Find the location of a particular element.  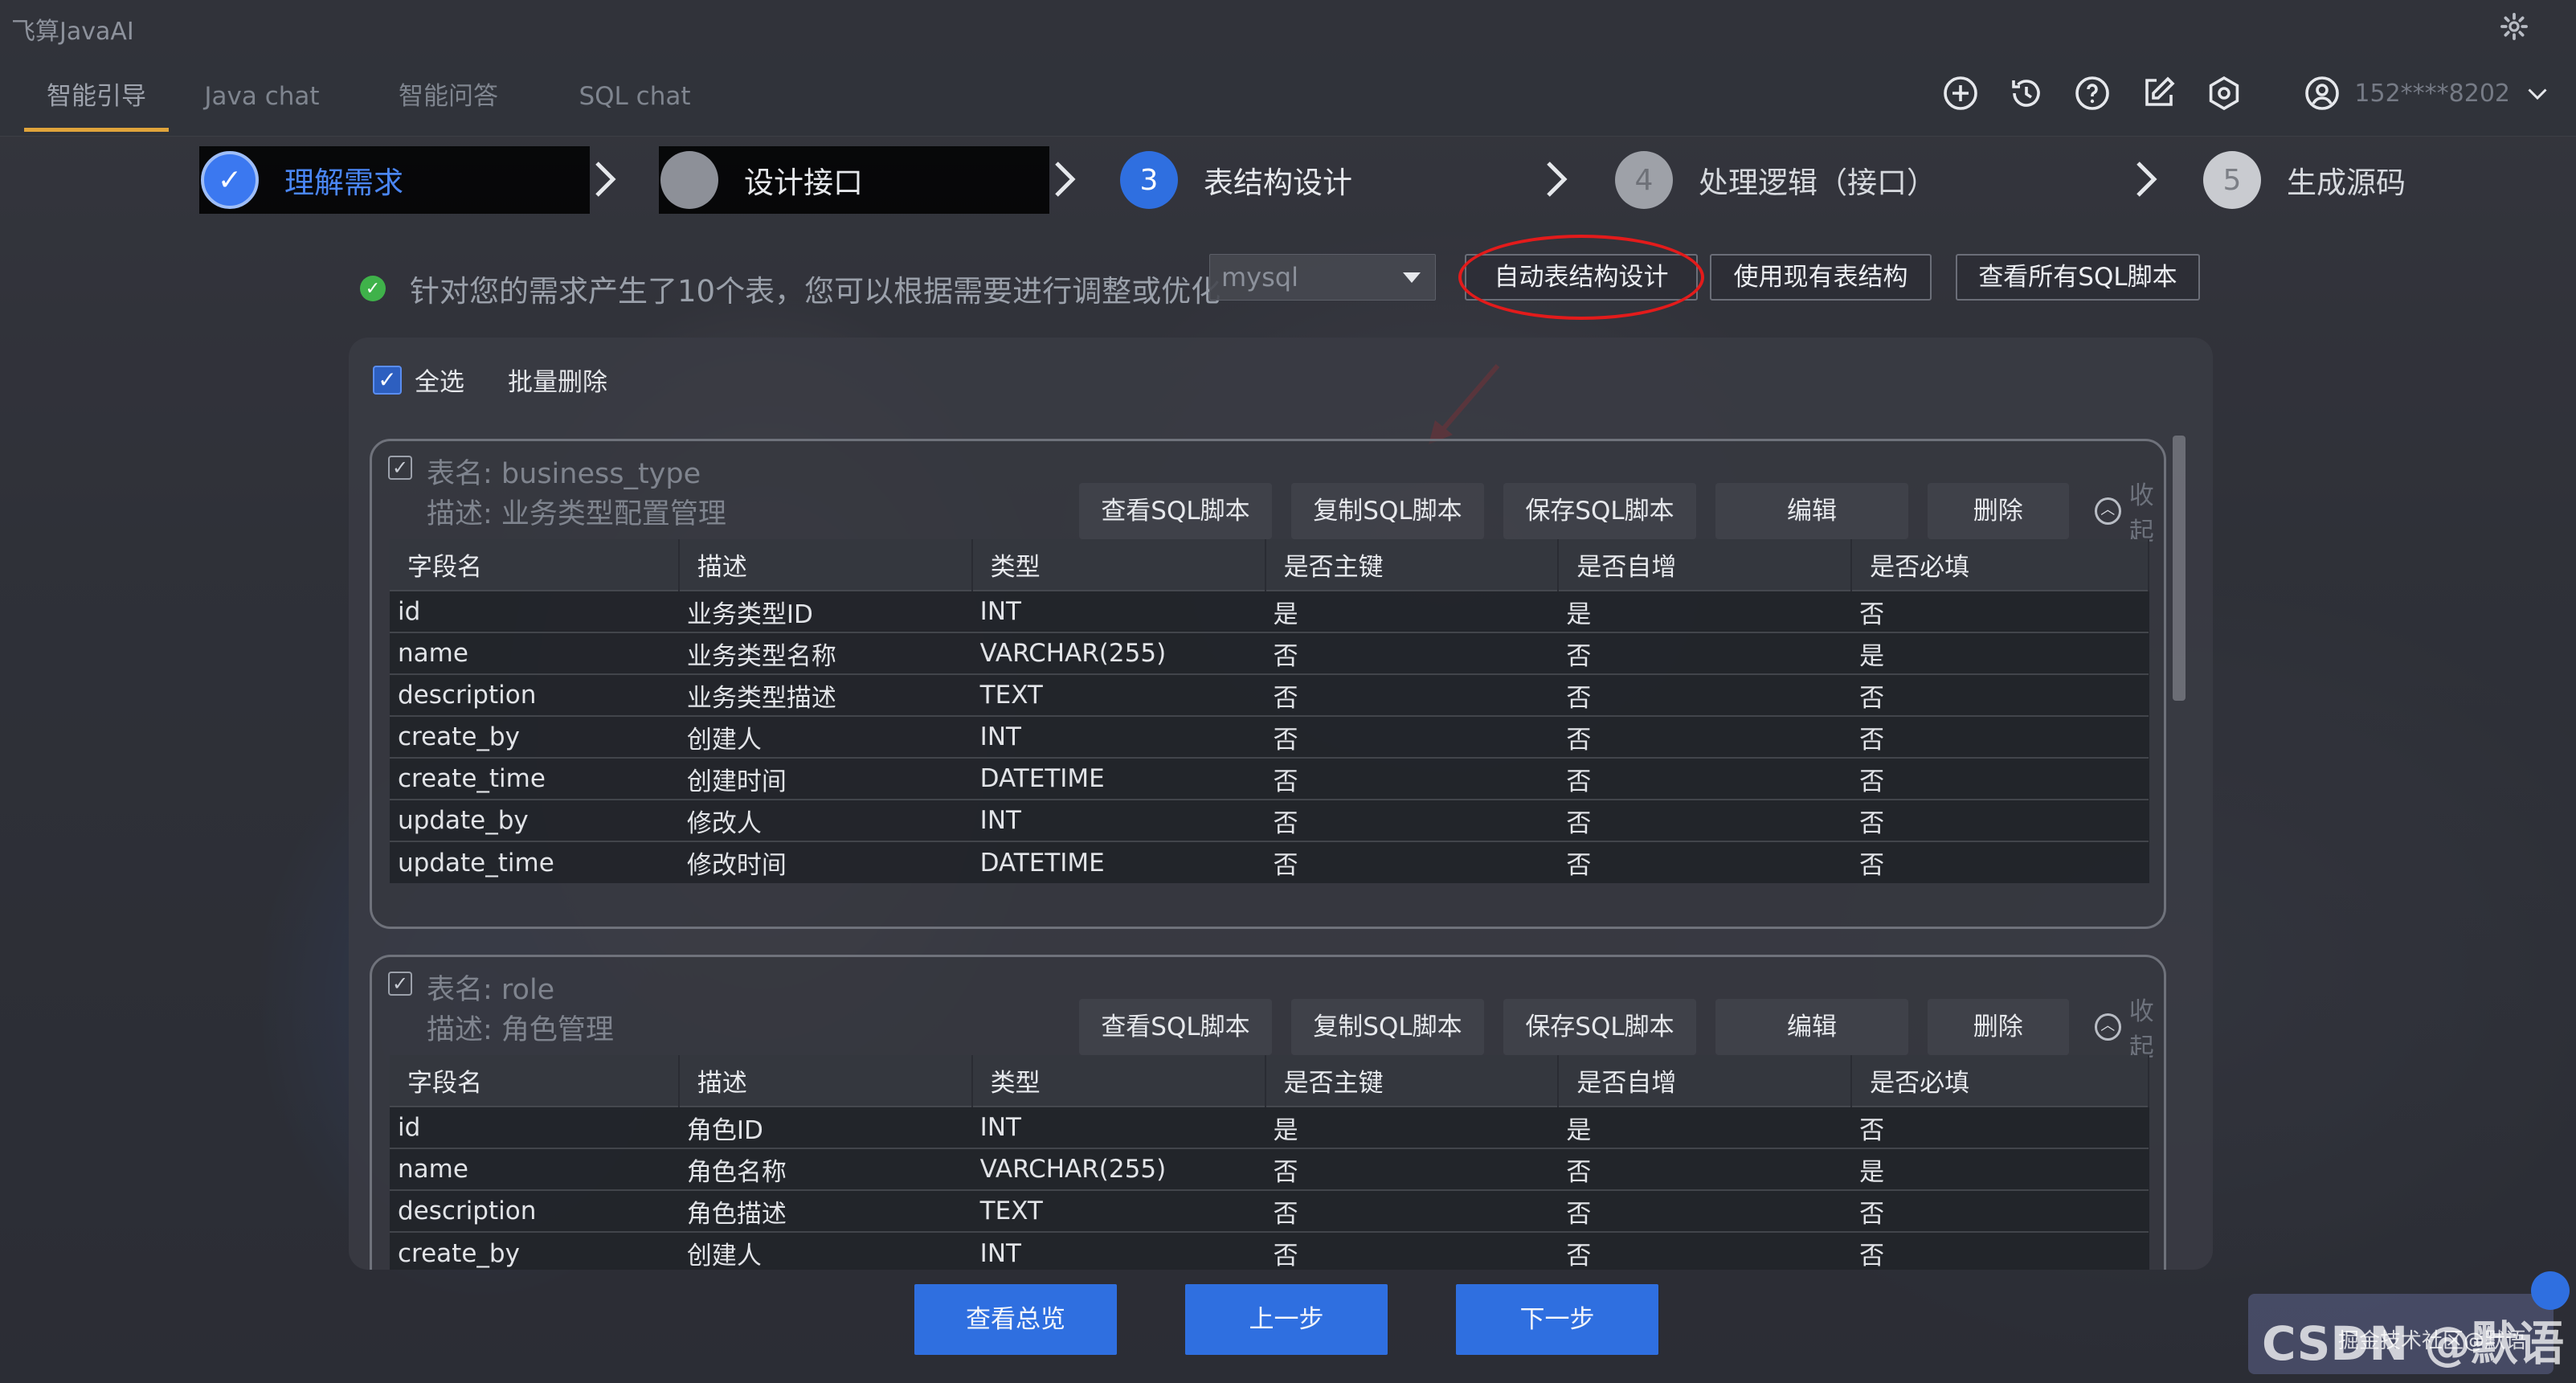

top-actions: 152****8202 is located at coordinates (2246, 93).